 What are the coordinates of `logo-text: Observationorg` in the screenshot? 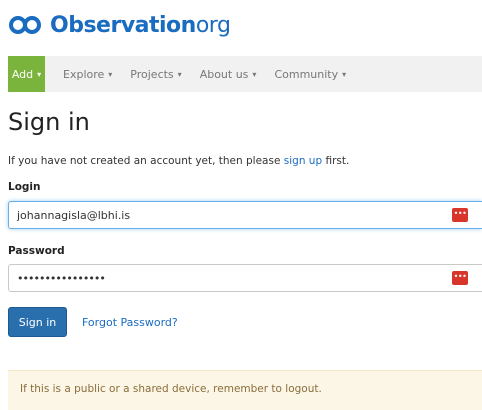 It's located at (140, 25).